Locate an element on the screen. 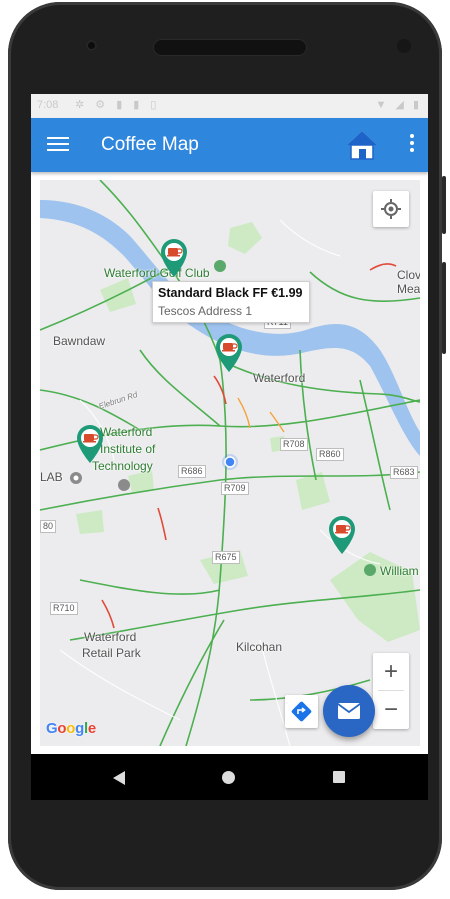  front-camera is located at coordinates (91, 45).